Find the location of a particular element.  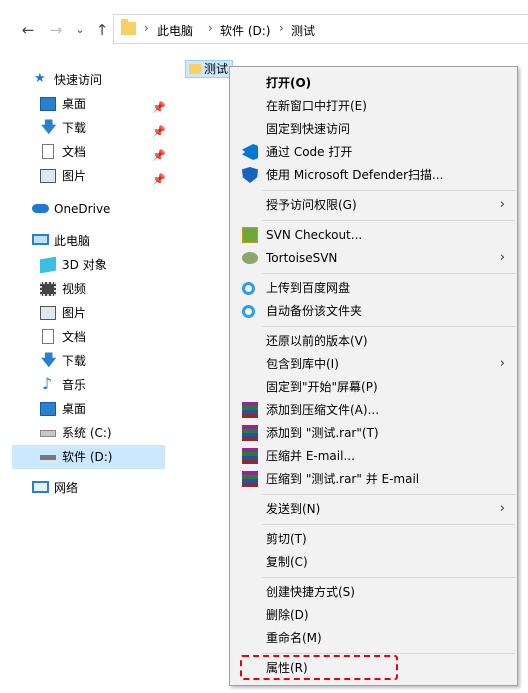

shield-icon is located at coordinates (250, 175).